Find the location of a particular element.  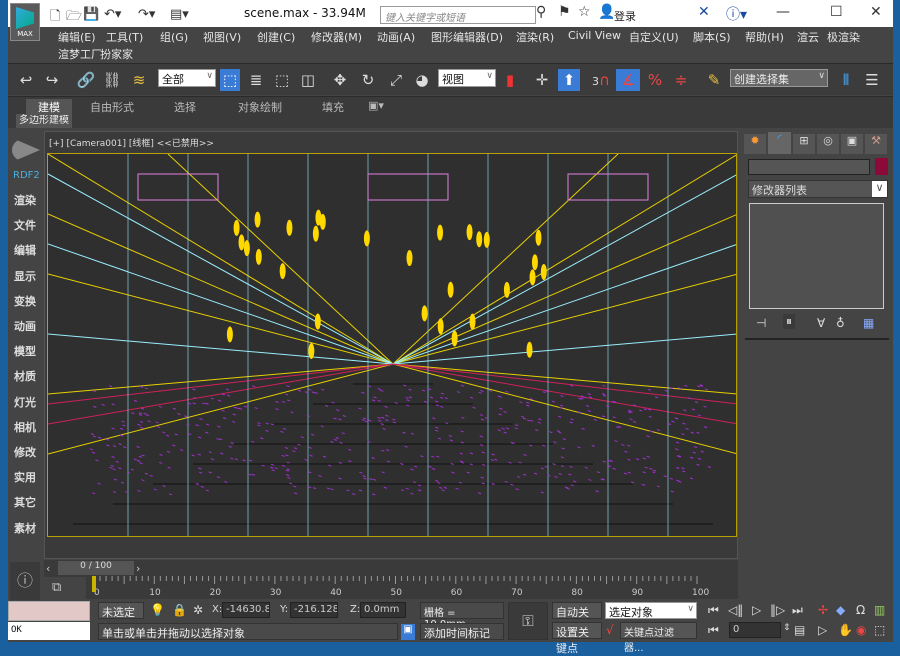

align-icon: ☰ is located at coordinates (872, 80).